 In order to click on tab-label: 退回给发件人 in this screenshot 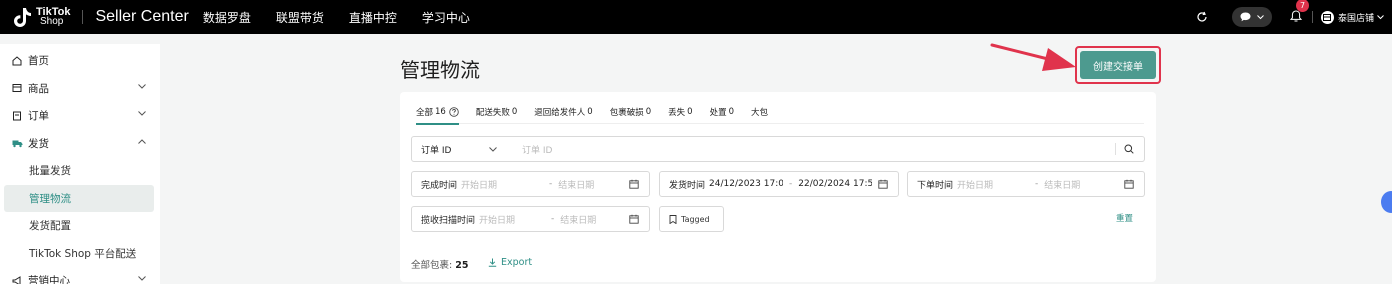, I will do `click(560, 113)`.